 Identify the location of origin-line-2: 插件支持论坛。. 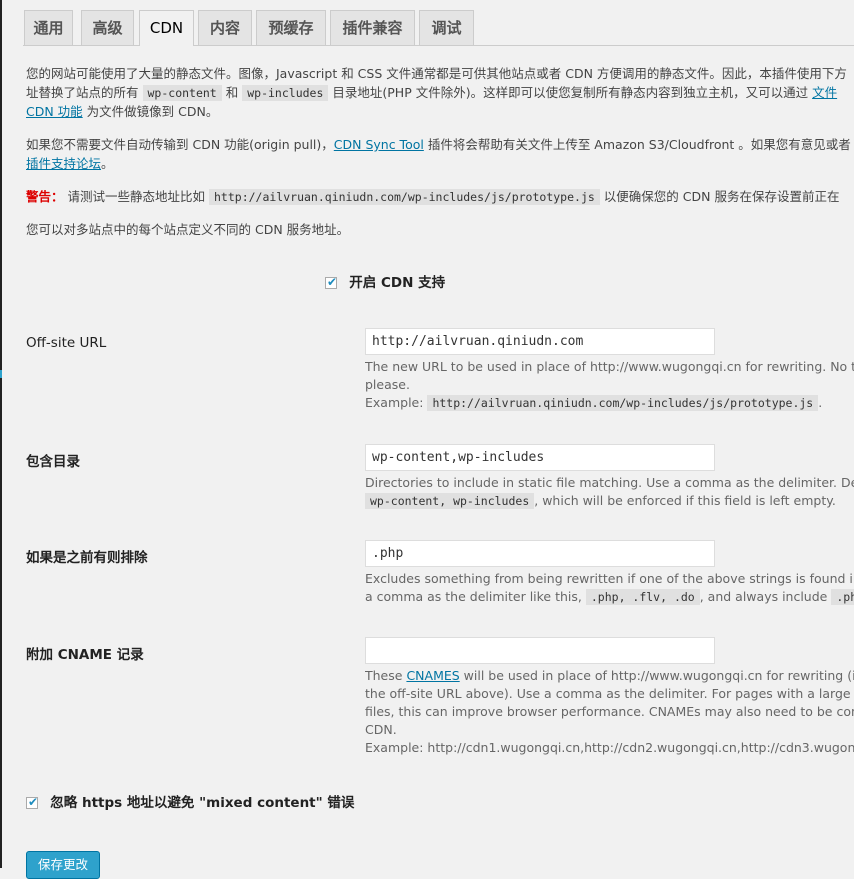
(70, 164).